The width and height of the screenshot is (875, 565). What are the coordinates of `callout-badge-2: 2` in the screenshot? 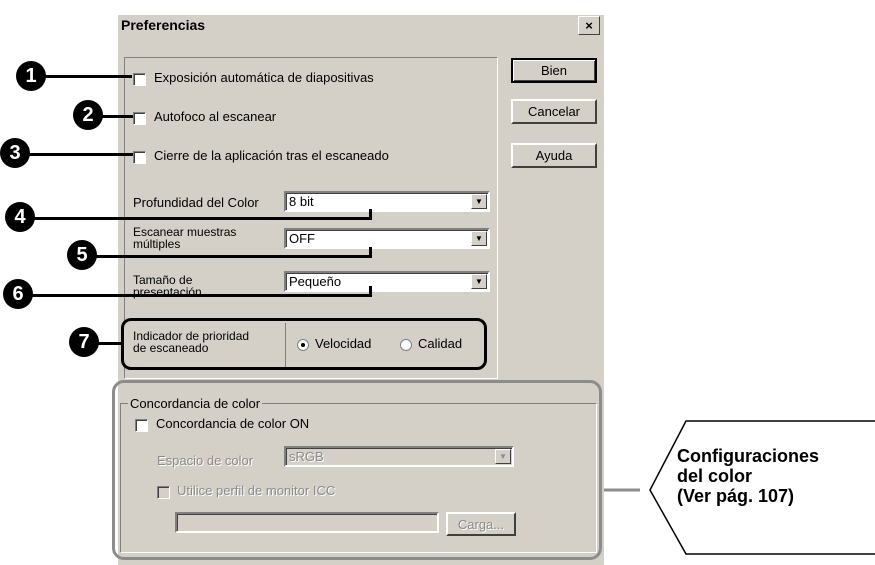 It's located at (88, 115).